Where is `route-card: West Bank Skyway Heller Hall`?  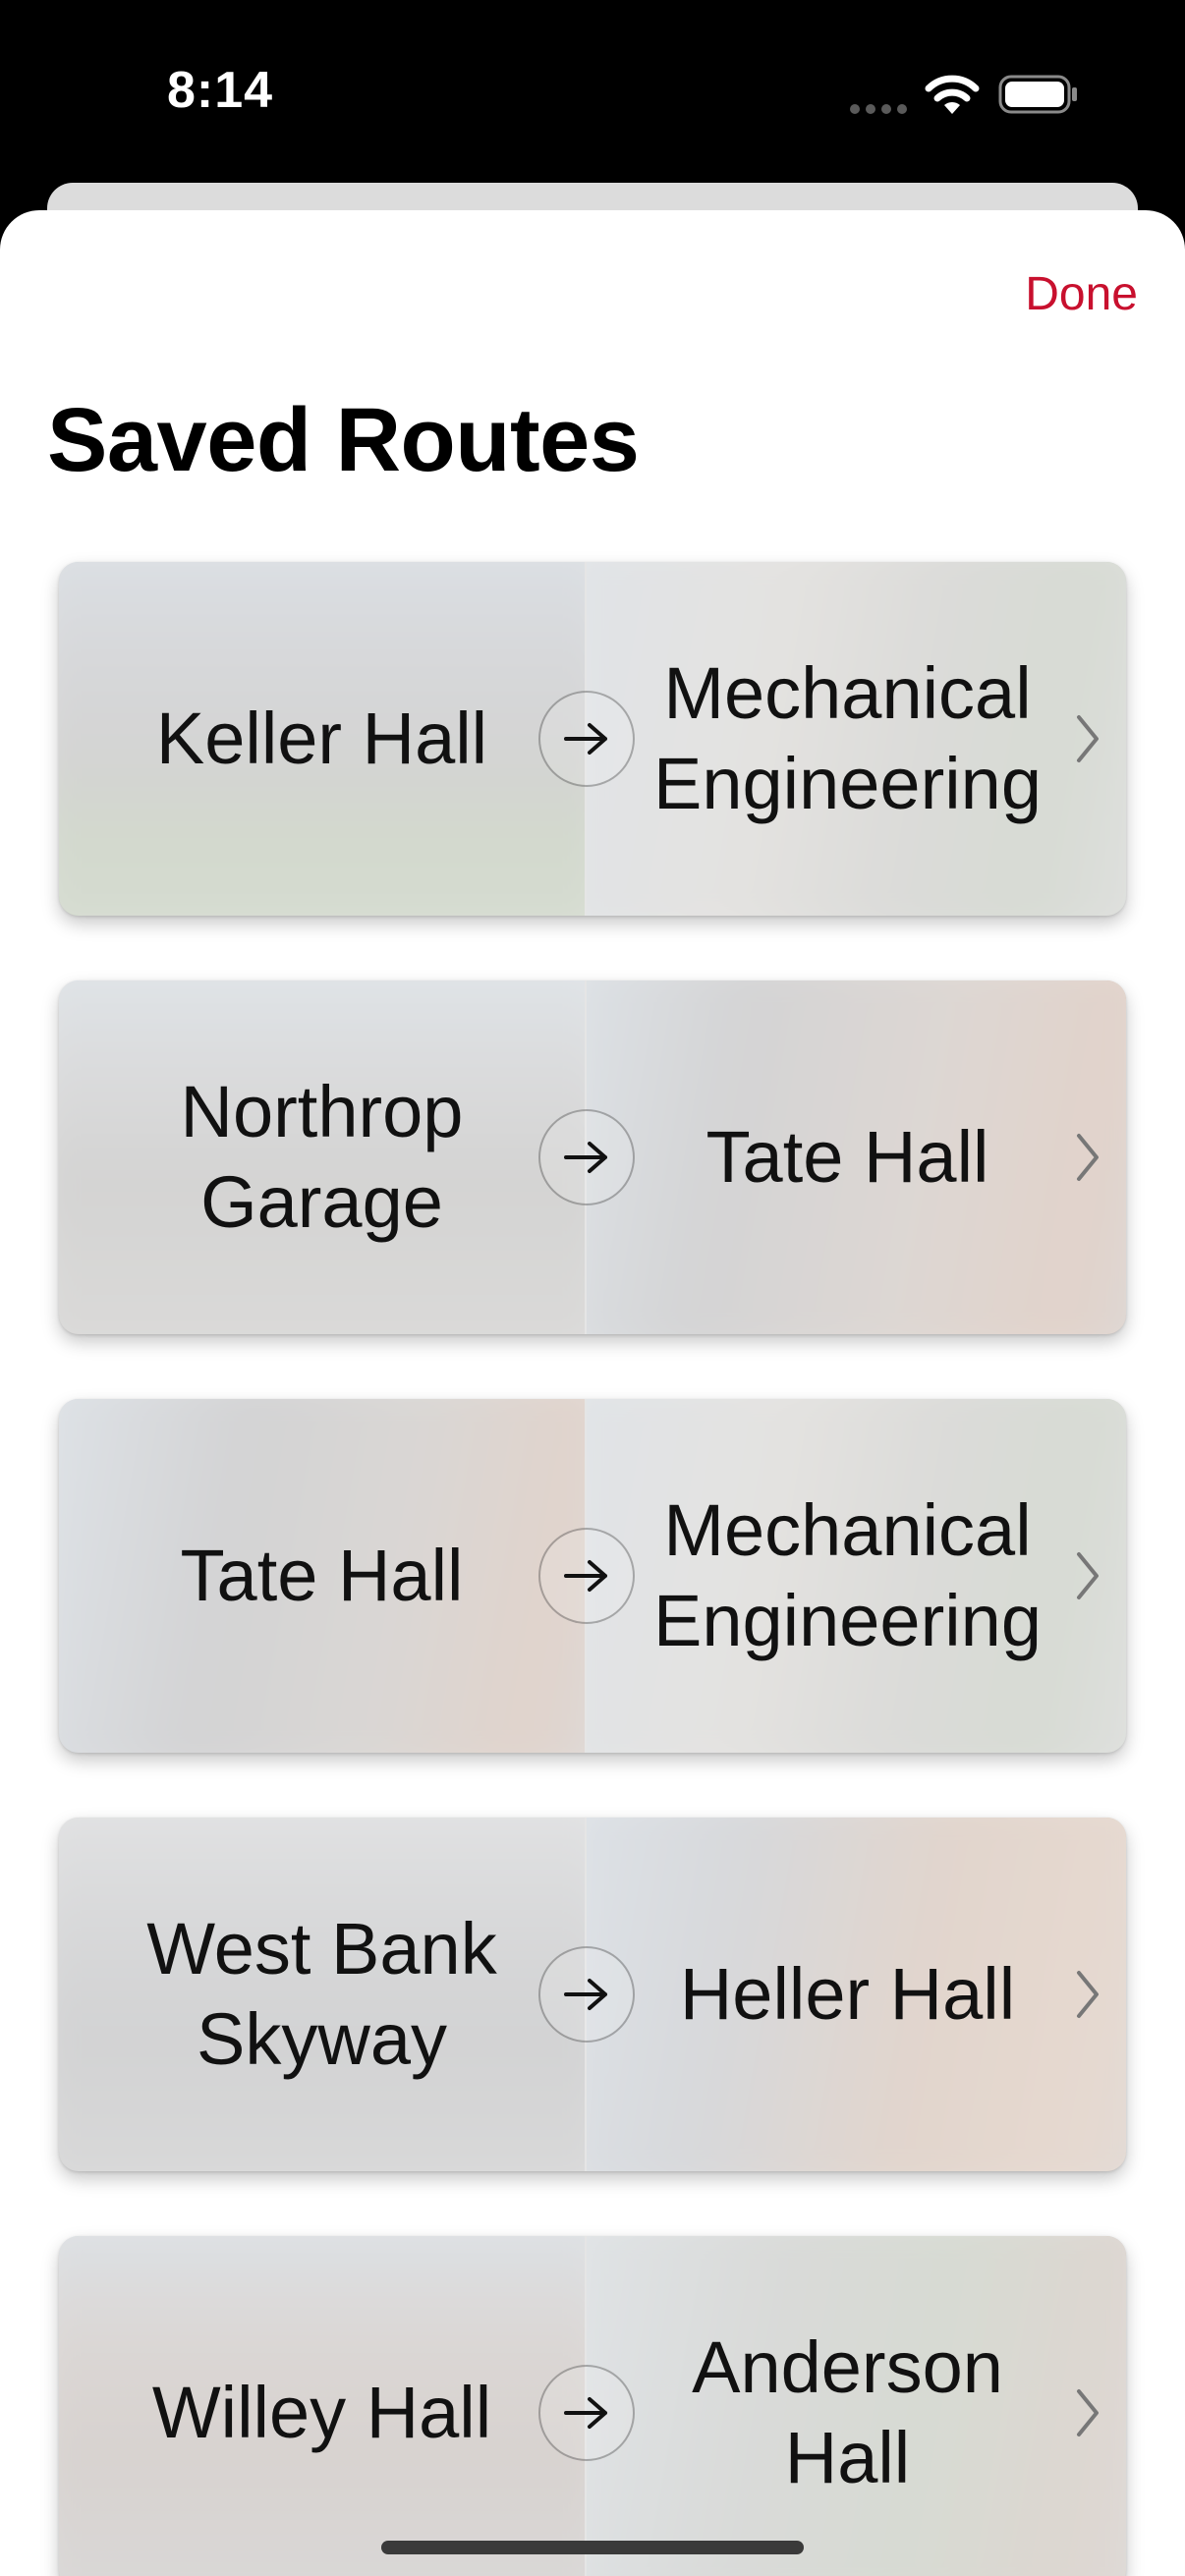
route-card: West Bank Skyway Heller Hall is located at coordinates (592, 1994).